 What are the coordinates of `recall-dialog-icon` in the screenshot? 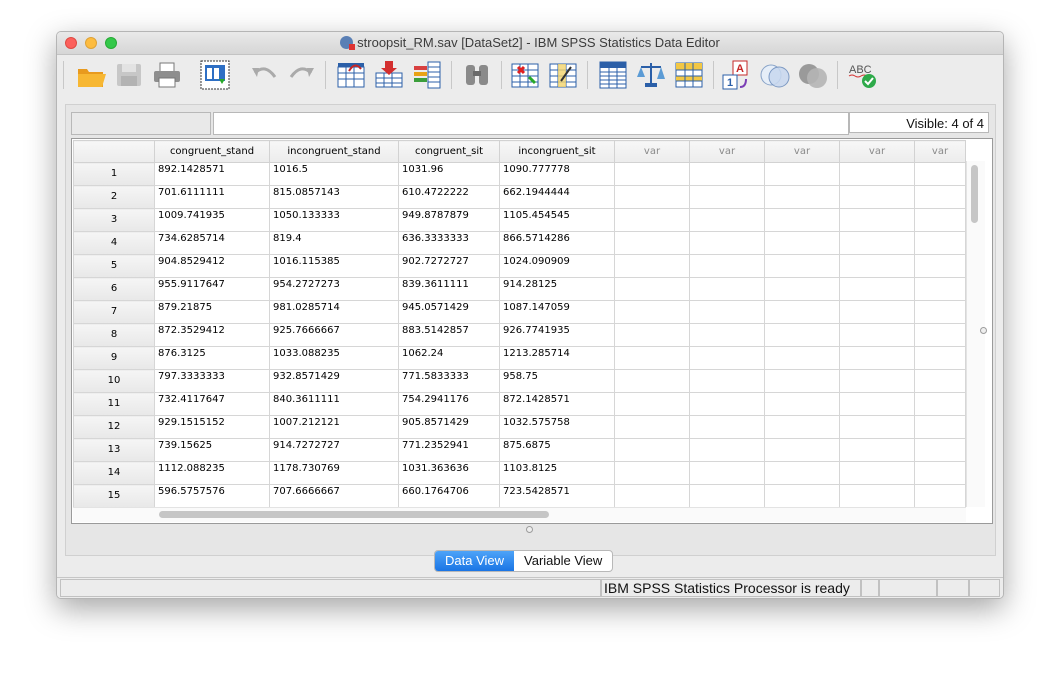 It's located at (215, 75).